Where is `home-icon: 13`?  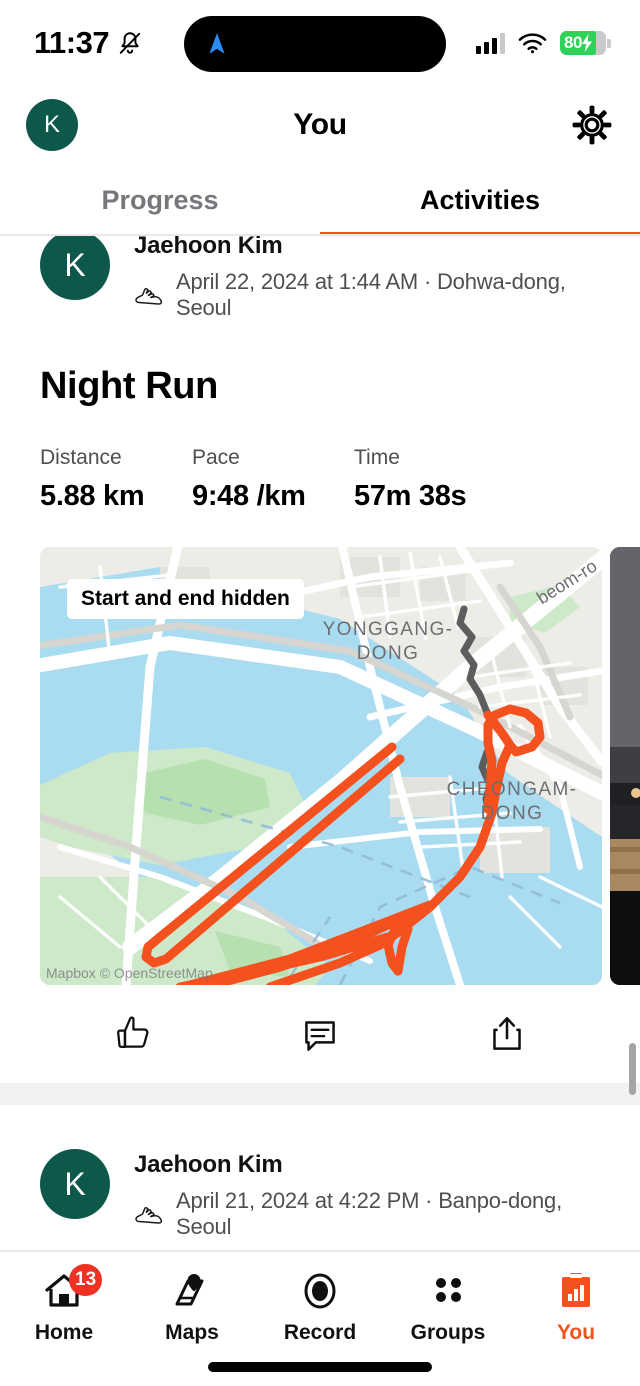
home-icon: 13 is located at coordinates (72, 1289).